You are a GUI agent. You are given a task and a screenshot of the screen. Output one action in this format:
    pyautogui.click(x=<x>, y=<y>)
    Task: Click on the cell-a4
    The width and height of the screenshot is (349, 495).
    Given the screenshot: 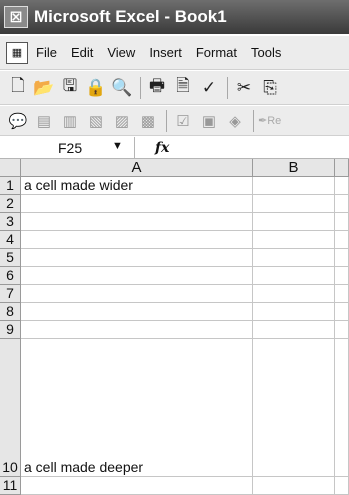 What is the action you would take?
    pyautogui.click(x=137, y=240)
    